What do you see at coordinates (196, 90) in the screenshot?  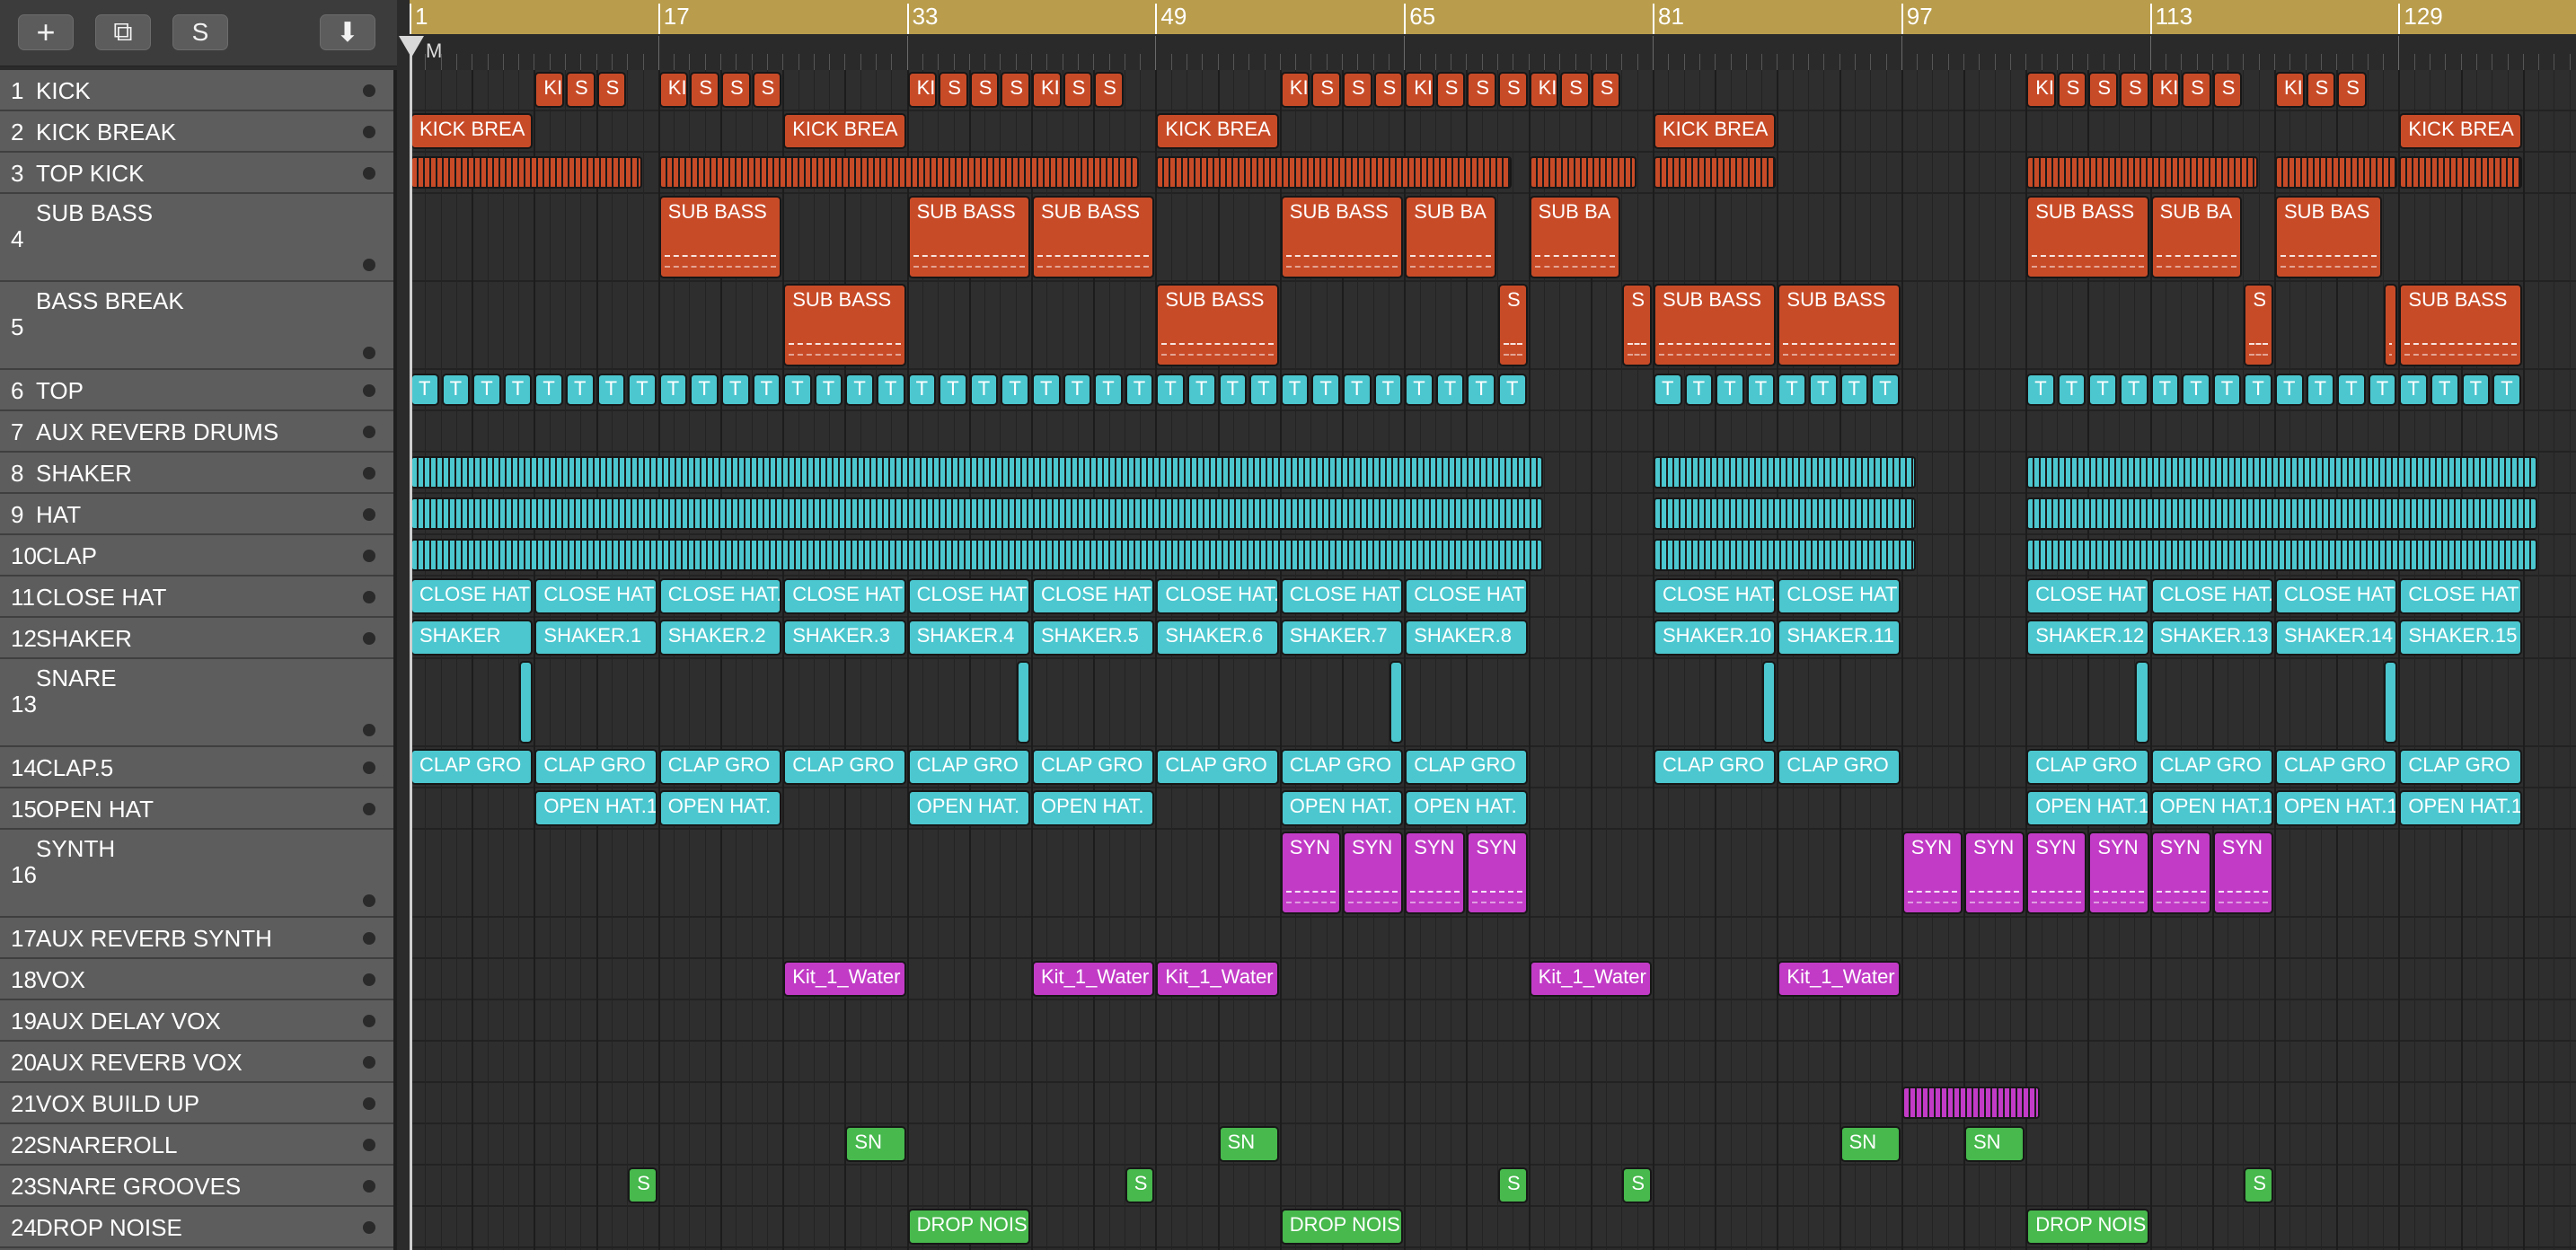 I see `track-header: 1 KICK` at bounding box center [196, 90].